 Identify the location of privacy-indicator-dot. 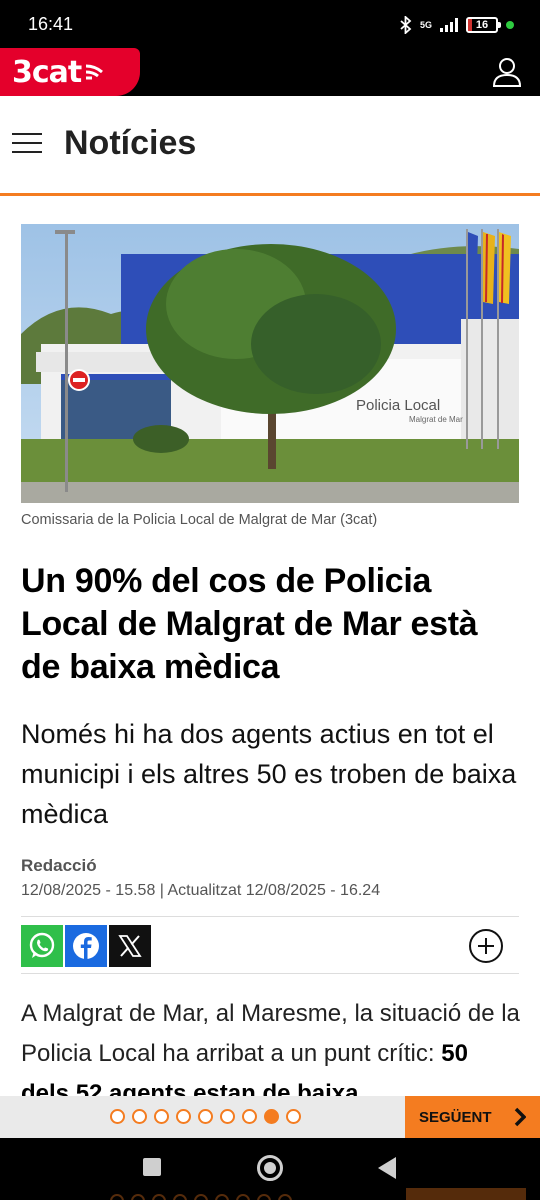
(510, 25).